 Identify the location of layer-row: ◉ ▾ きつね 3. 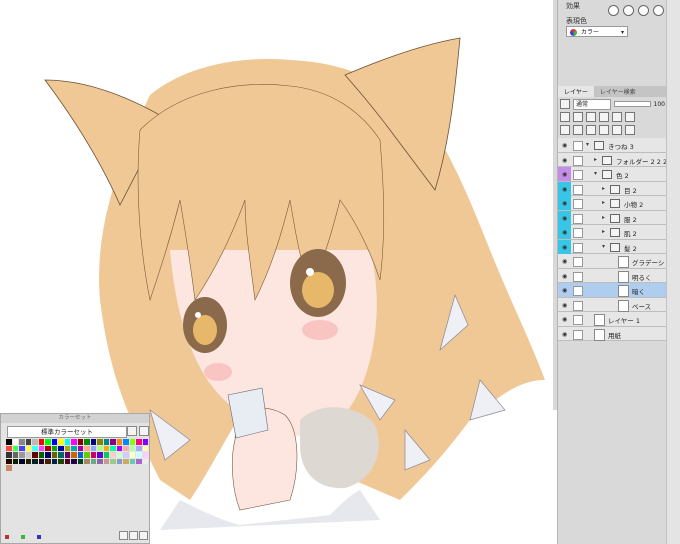
(612, 145).